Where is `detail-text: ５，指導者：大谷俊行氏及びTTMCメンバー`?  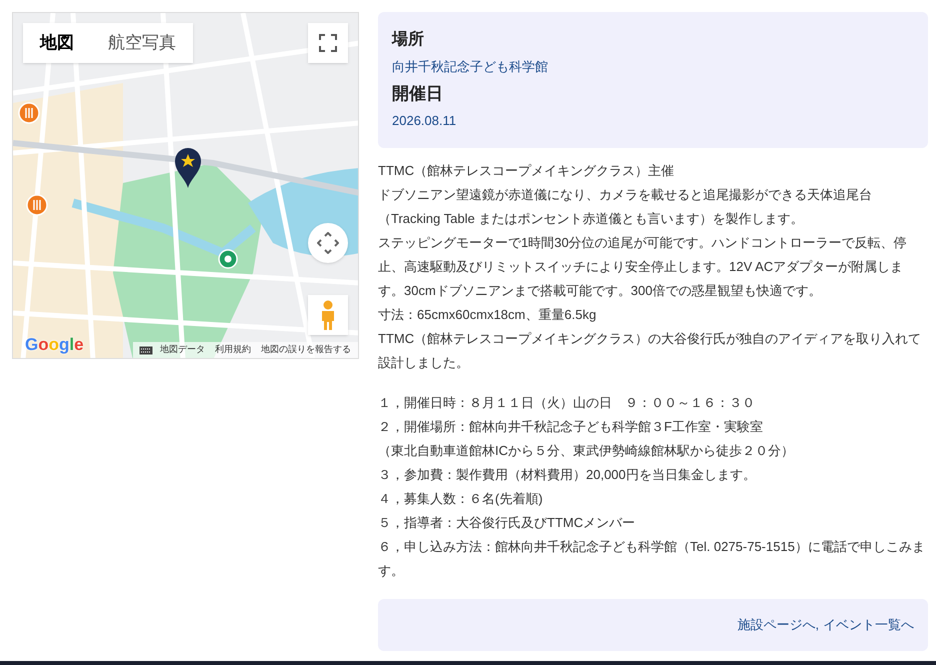 detail-text: ５，指導者：大谷俊行氏及びTTMCメンバー is located at coordinates (507, 523).